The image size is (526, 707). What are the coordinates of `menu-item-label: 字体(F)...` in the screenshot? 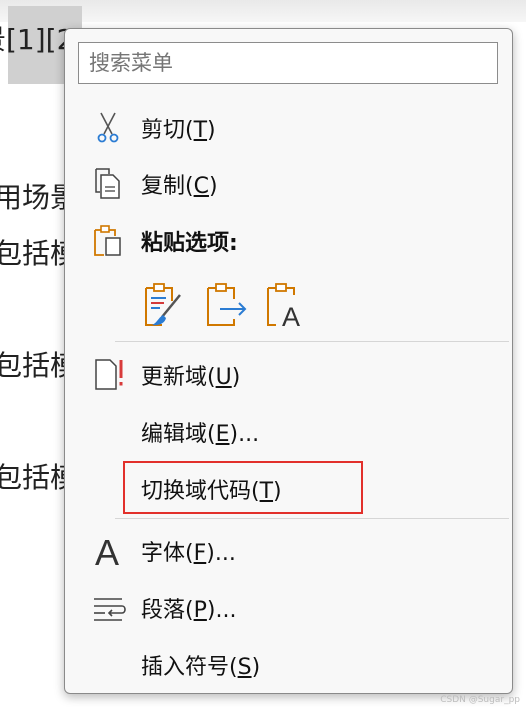 It's located at (188, 553).